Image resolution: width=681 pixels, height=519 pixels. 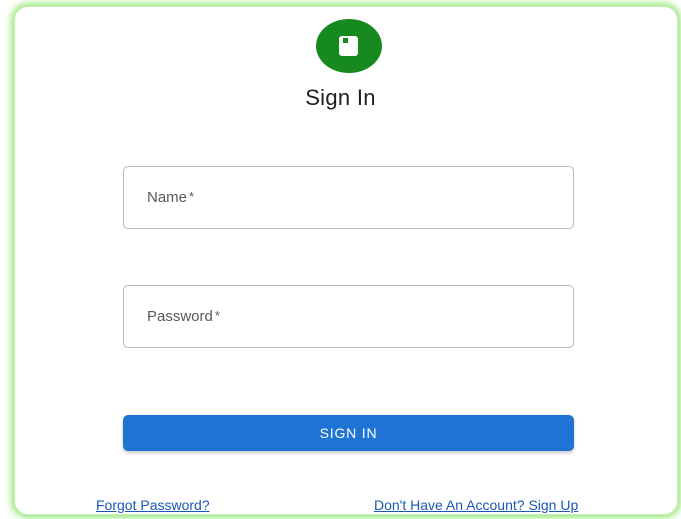 What do you see at coordinates (340, 97) in the screenshot?
I see `page-title: Sign In` at bounding box center [340, 97].